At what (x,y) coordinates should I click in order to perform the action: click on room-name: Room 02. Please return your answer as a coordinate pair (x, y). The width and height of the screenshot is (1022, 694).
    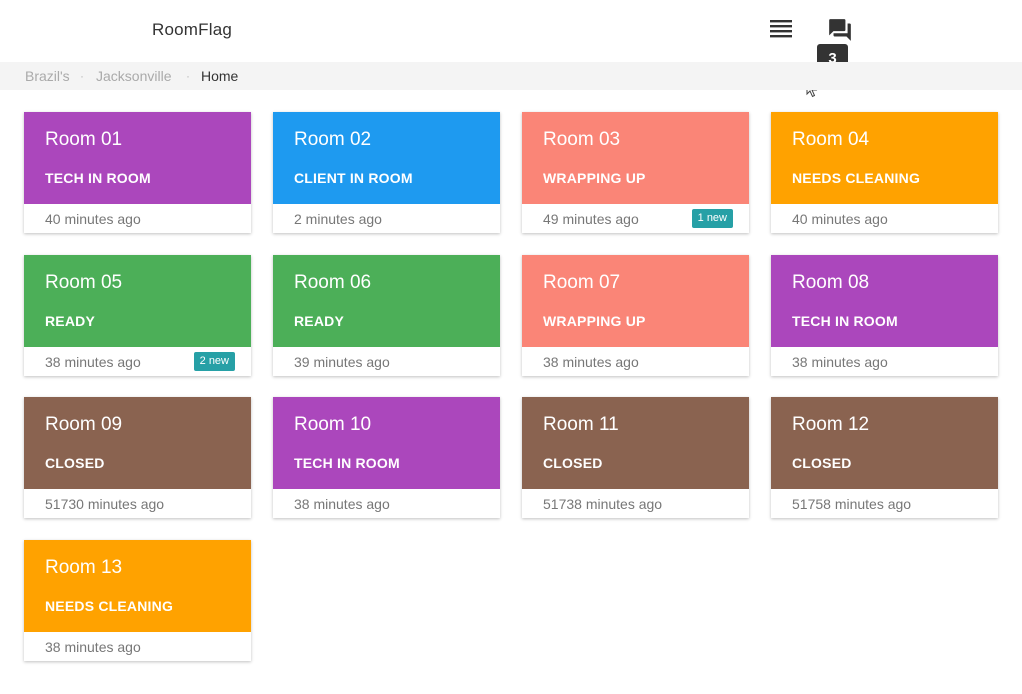
    Looking at the image, I should click on (333, 139).